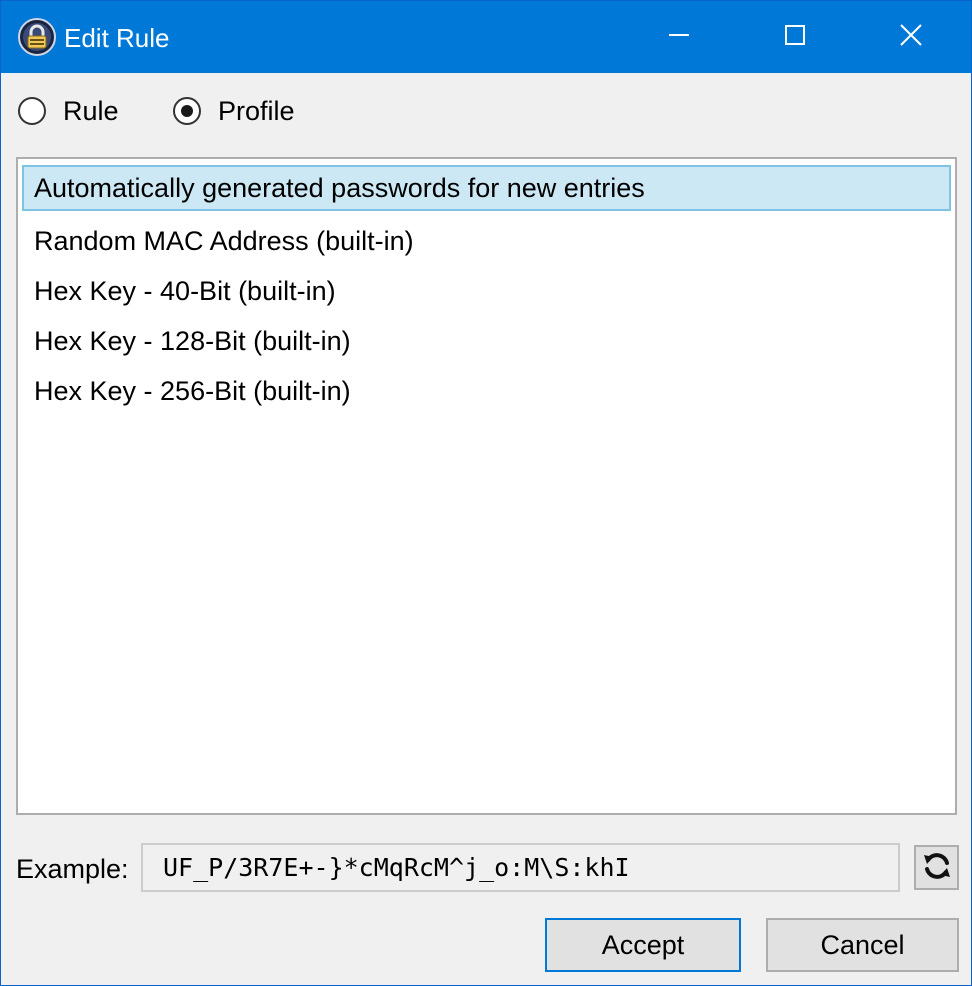 Image resolution: width=972 pixels, height=986 pixels. I want to click on rule-radio-option: Rule, so click(68, 111).